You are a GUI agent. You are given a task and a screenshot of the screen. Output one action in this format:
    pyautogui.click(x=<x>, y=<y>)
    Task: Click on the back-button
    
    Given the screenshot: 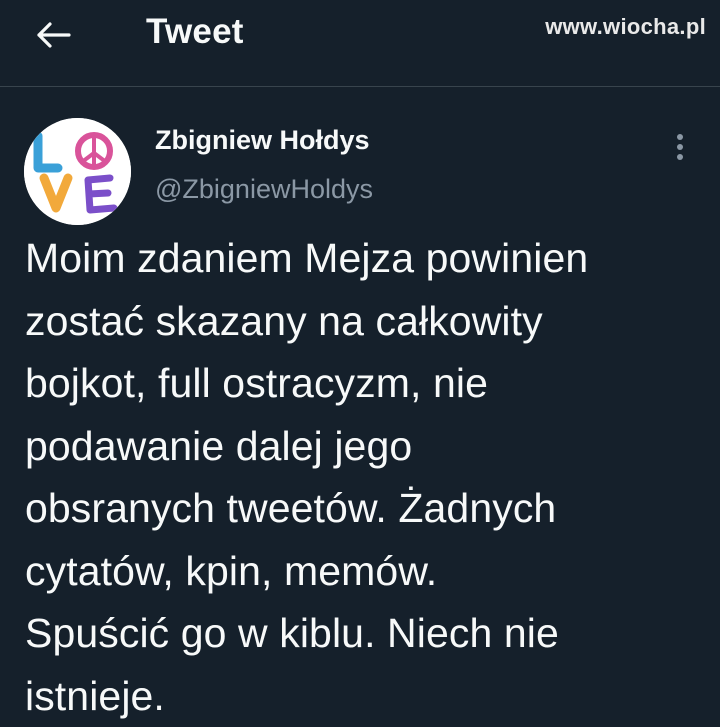 What is the action you would take?
    pyautogui.click(x=54, y=35)
    